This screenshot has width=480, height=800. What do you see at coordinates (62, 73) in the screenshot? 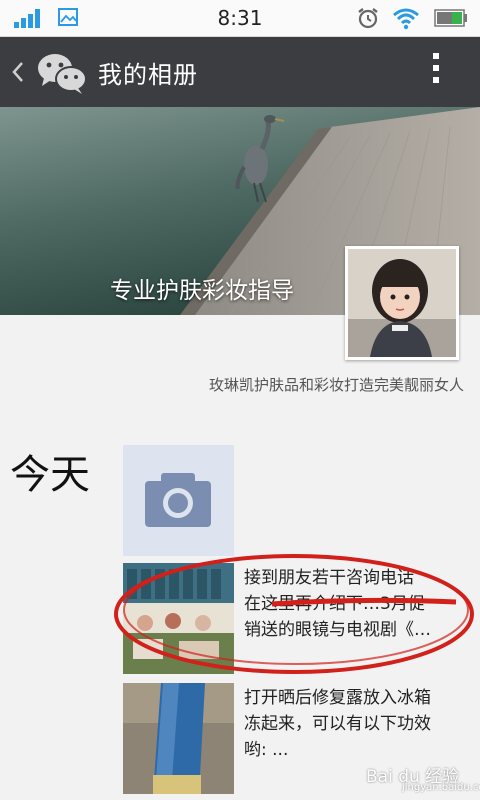
I see `wechat-logo-icon` at bounding box center [62, 73].